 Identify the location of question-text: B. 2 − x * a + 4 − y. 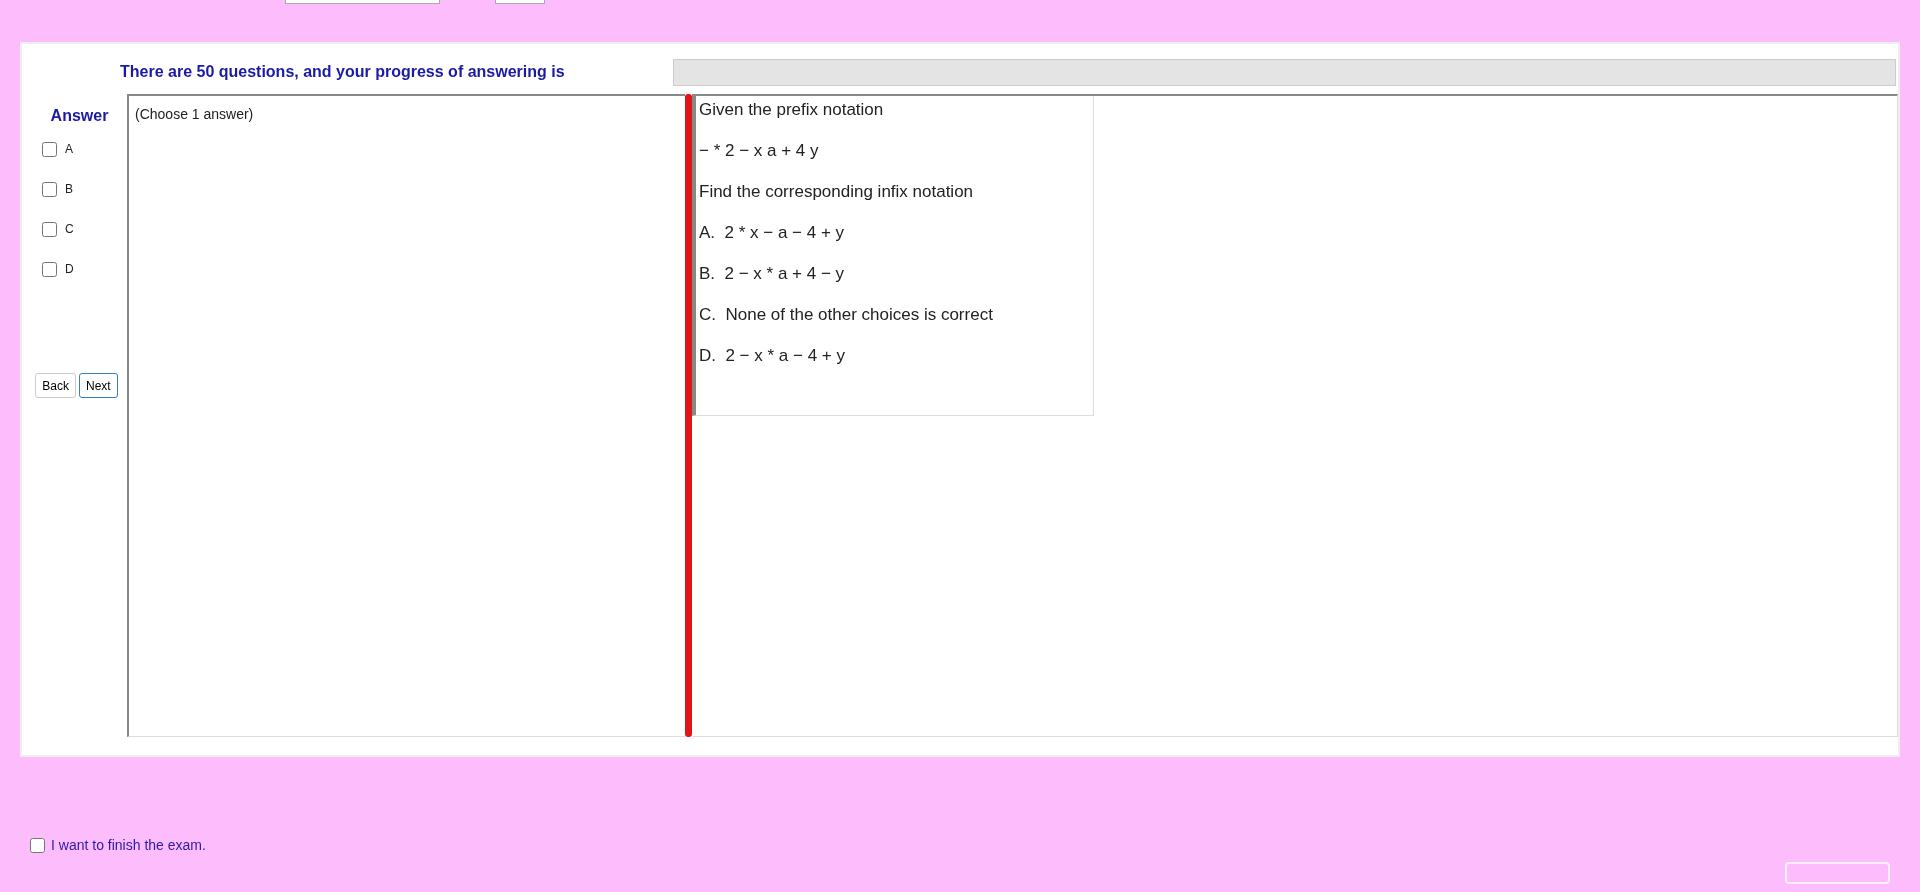
(772, 274).